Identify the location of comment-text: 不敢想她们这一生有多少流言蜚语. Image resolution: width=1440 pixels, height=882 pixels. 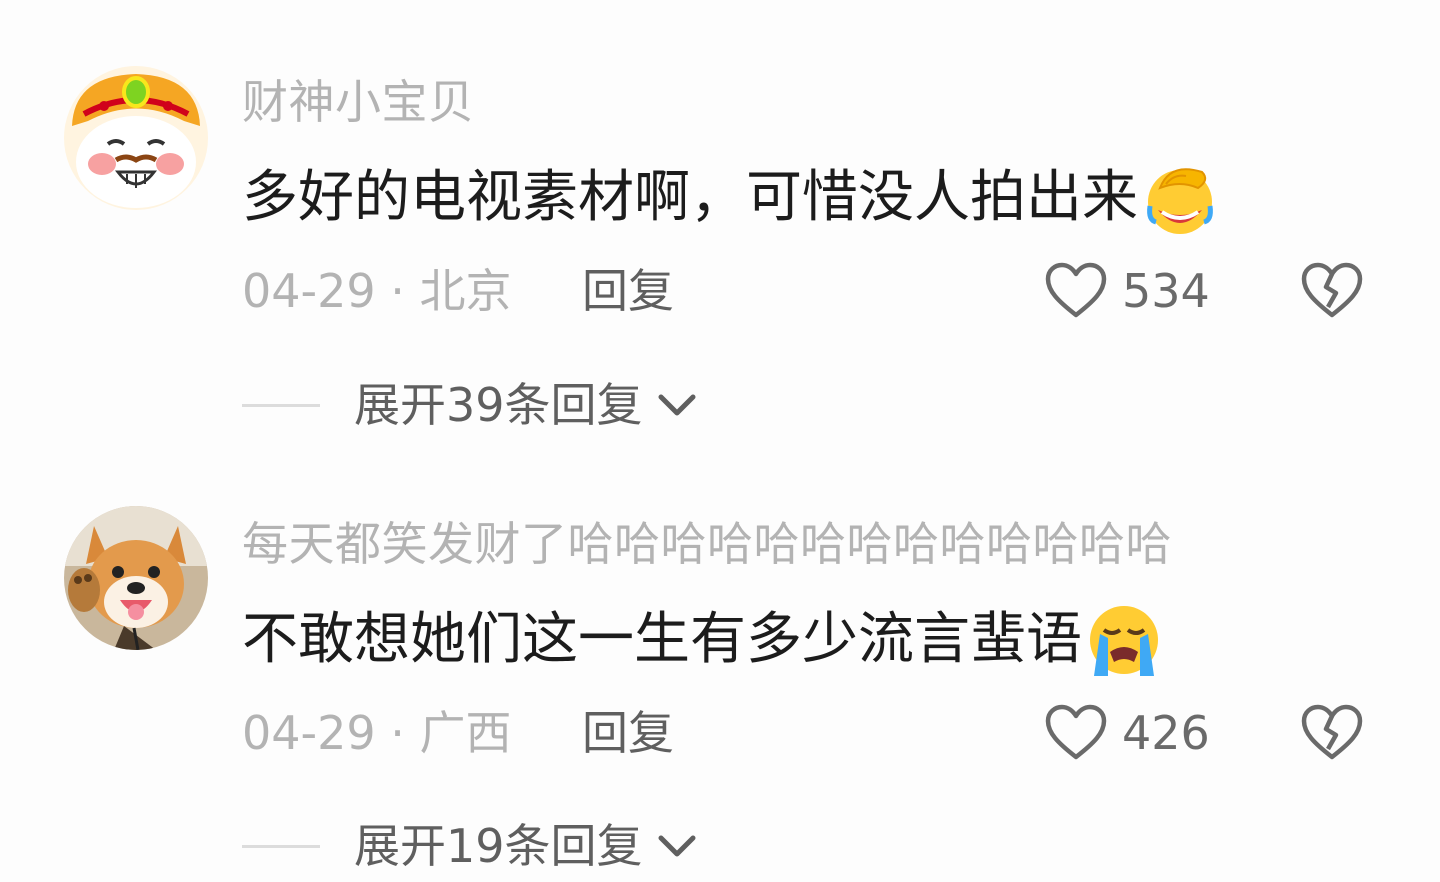
(703, 640).